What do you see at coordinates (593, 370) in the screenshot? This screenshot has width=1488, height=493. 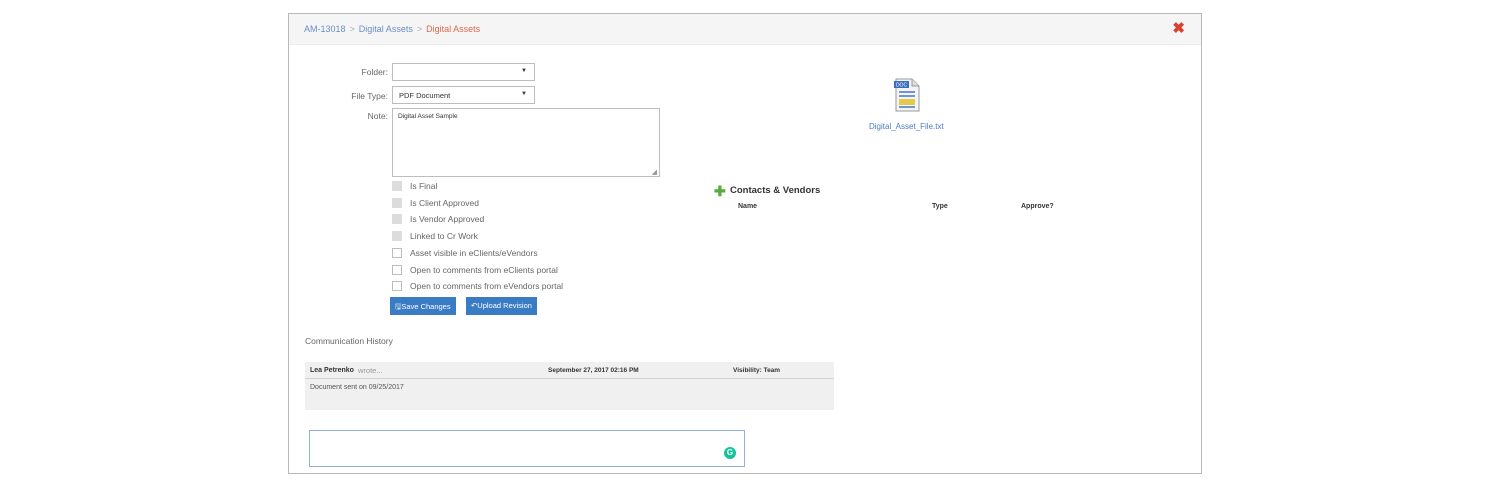 I see `comment-date: September 27, 2017 02:16 PM` at bounding box center [593, 370].